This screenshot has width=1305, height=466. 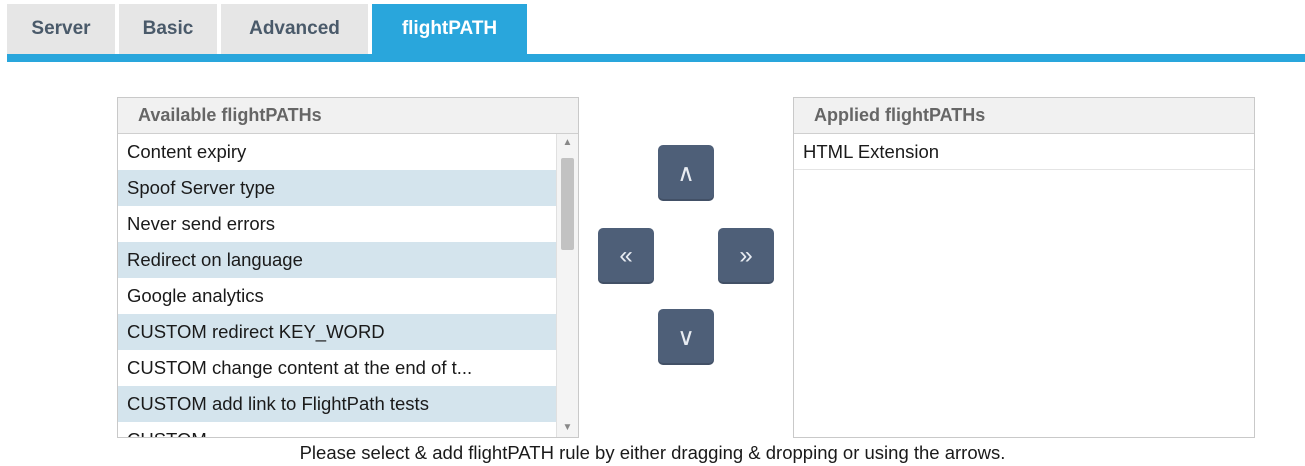 What do you see at coordinates (337, 260) in the screenshot?
I see `list-item: Redirect on language` at bounding box center [337, 260].